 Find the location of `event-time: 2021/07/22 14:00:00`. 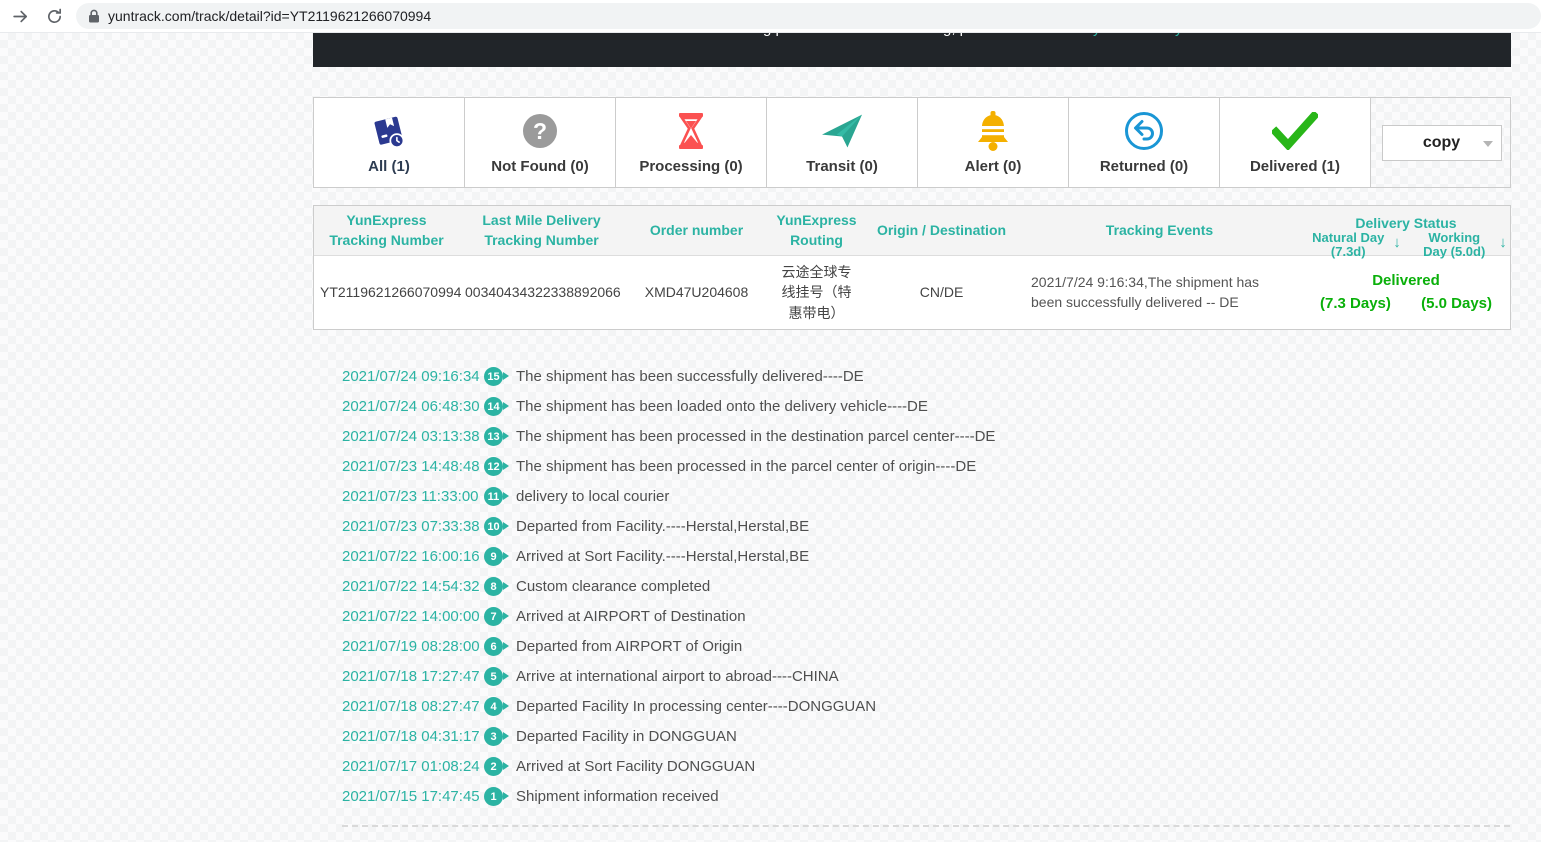

event-time: 2021/07/22 14:00:00 is located at coordinates (411, 617).